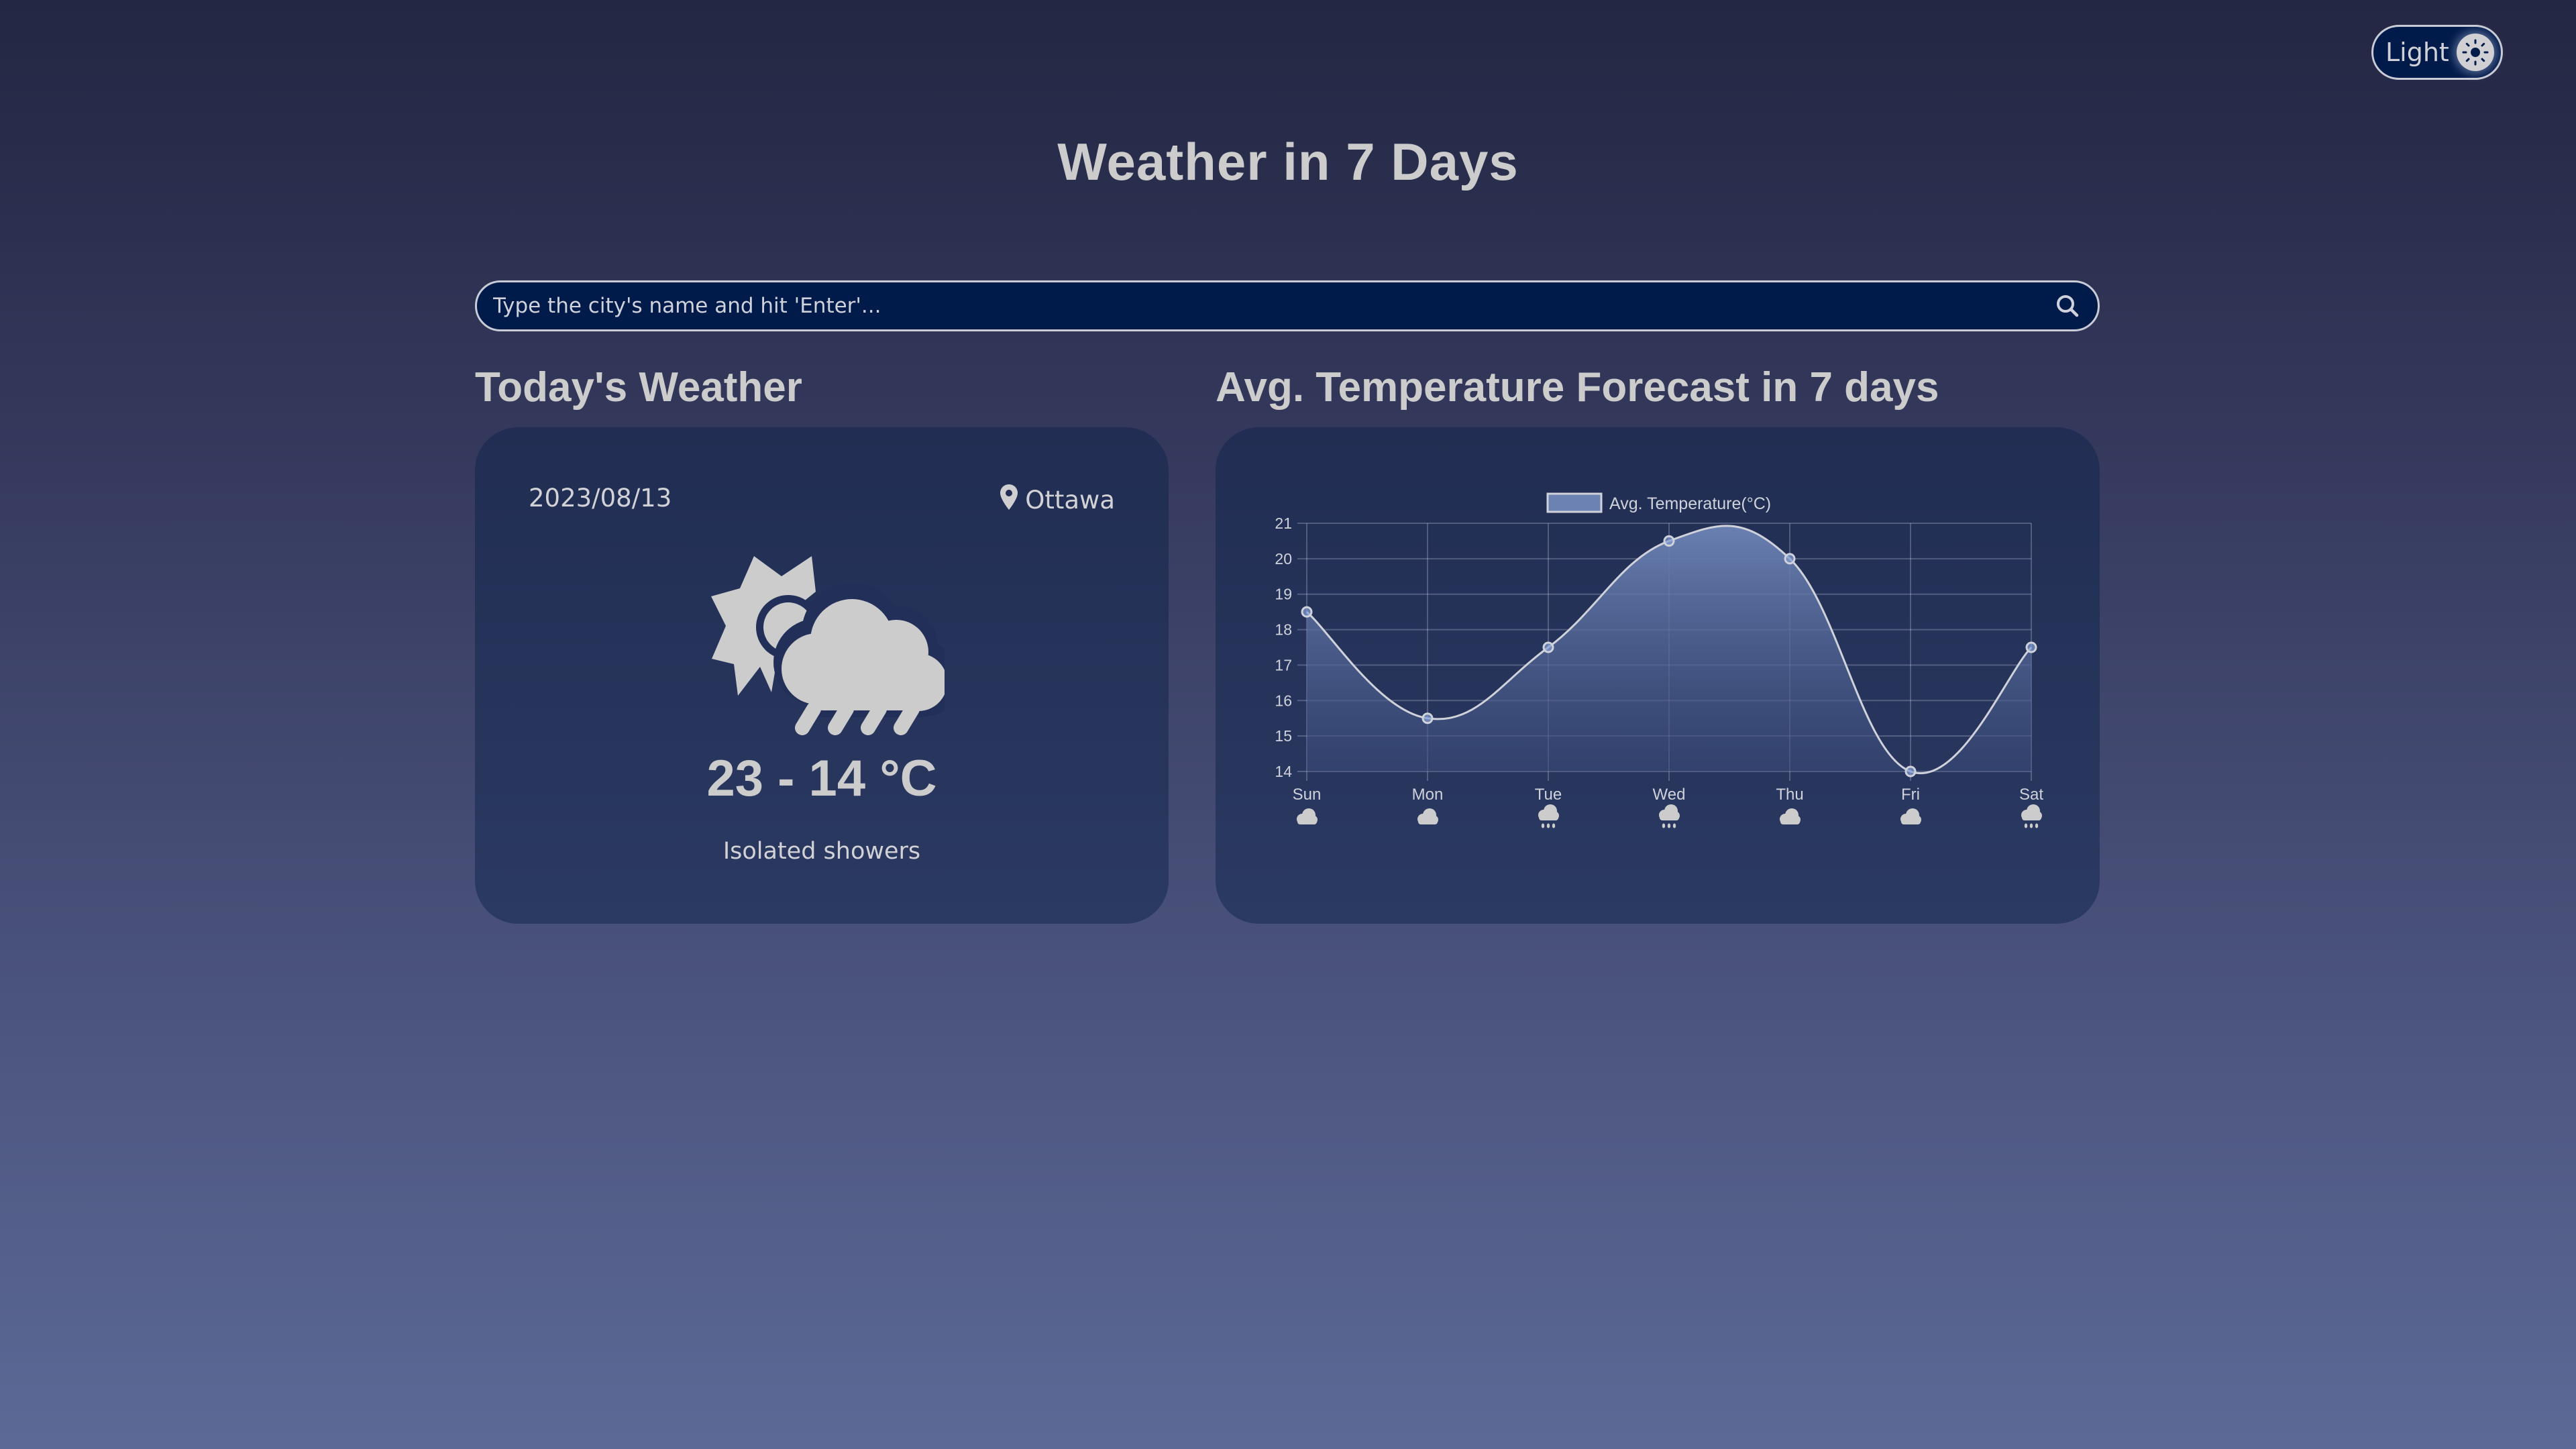 This screenshot has height=1449, width=2576. I want to click on search-bar, so click(1287, 305).